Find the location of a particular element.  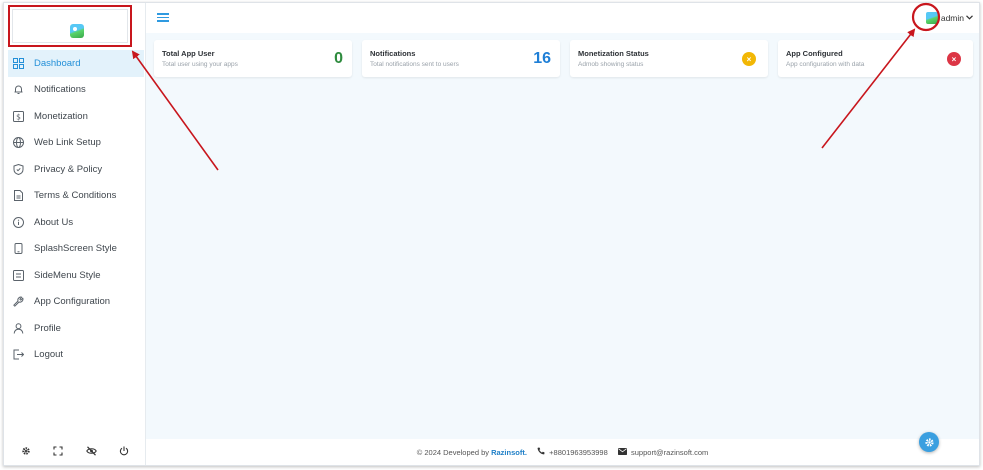

sidebar-item-label: About Us is located at coordinates (54, 222).